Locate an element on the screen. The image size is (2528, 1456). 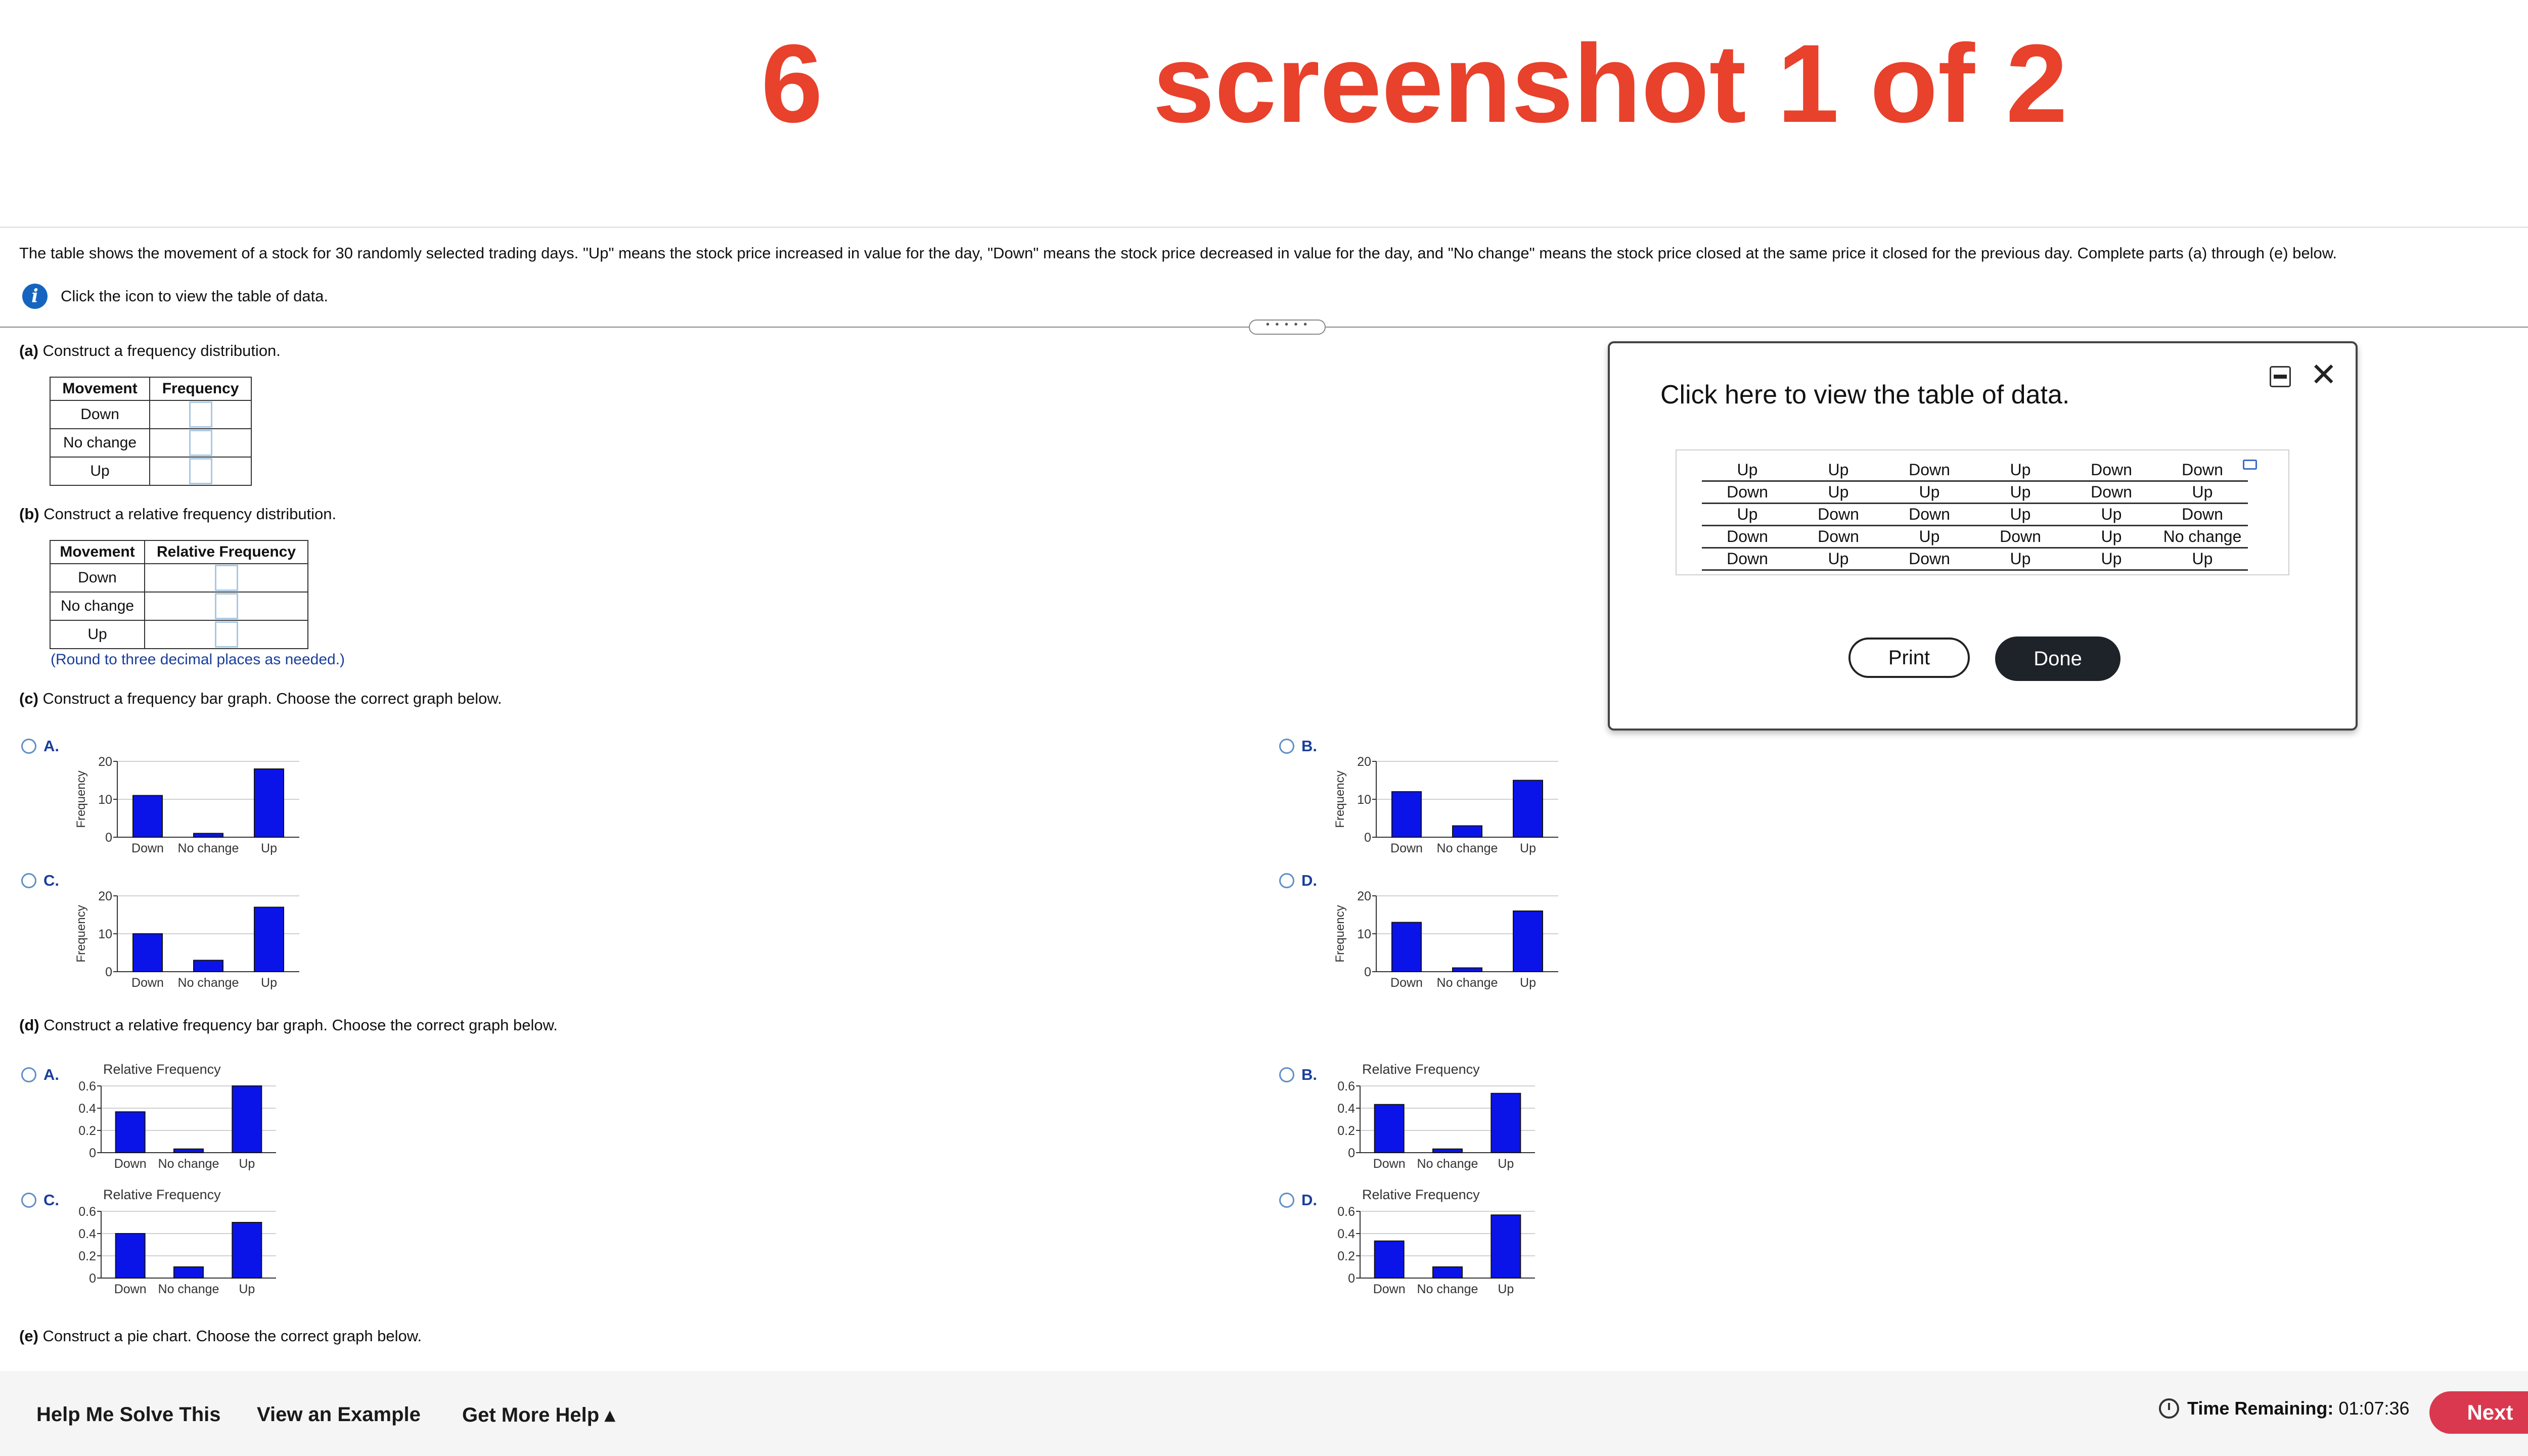
dialog-title: Click here to view the table of data. is located at coordinates (1865, 395).